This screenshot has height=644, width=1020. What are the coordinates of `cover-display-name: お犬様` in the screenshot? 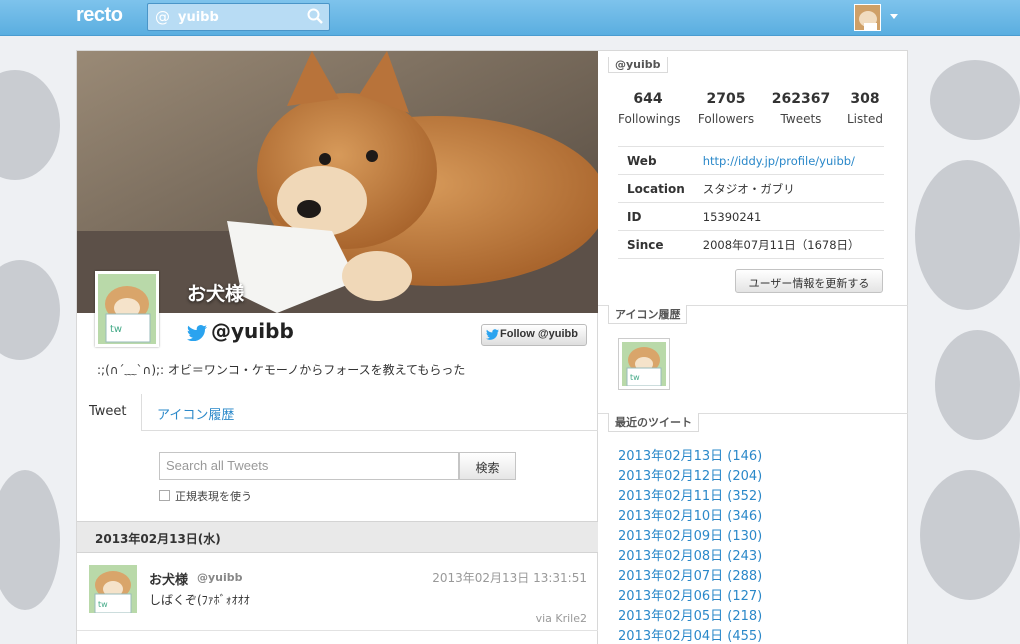 It's located at (216, 294).